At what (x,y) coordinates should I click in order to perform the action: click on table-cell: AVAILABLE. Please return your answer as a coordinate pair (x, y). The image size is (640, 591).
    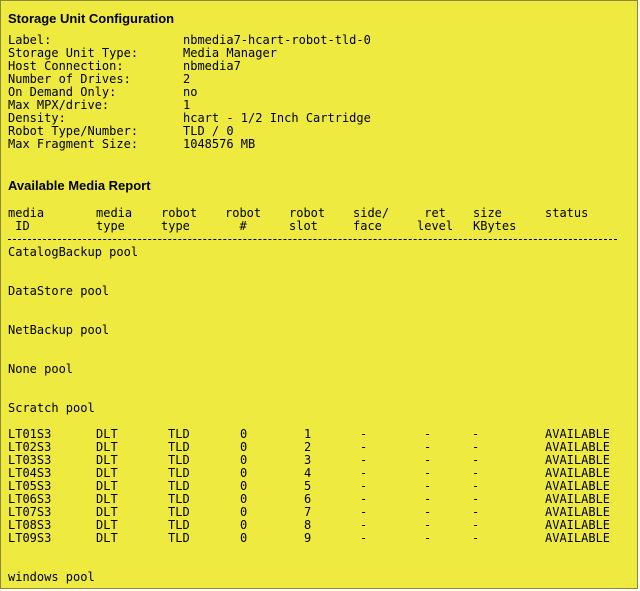
    Looking at the image, I should click on (578, 538).